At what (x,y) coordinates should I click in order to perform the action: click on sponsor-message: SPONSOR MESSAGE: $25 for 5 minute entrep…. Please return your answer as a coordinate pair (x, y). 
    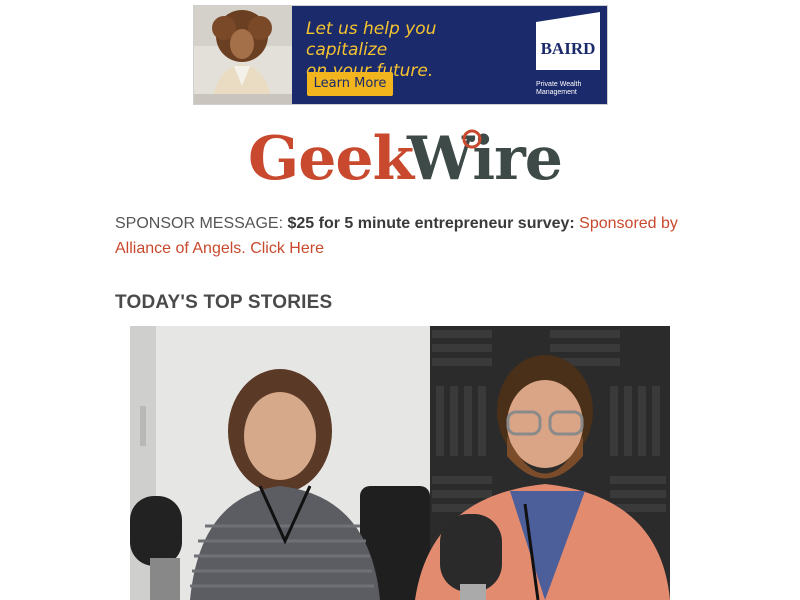
    Looking at the image, I should click on (402, 236).